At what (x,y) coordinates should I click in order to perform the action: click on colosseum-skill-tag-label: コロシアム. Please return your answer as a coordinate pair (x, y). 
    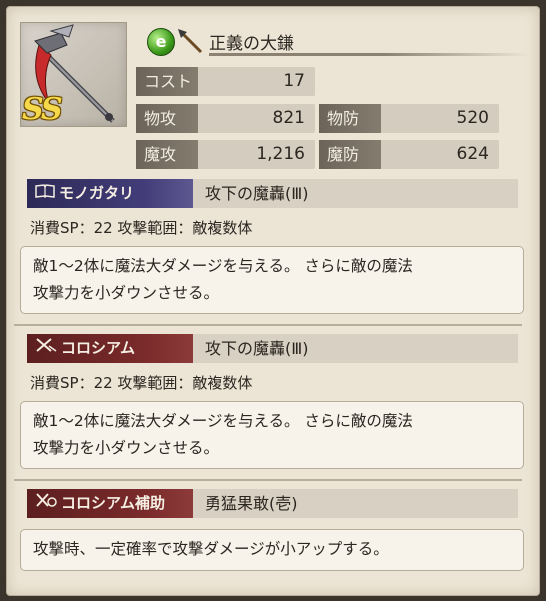
    Looking at the image, I should click on (98, 348).